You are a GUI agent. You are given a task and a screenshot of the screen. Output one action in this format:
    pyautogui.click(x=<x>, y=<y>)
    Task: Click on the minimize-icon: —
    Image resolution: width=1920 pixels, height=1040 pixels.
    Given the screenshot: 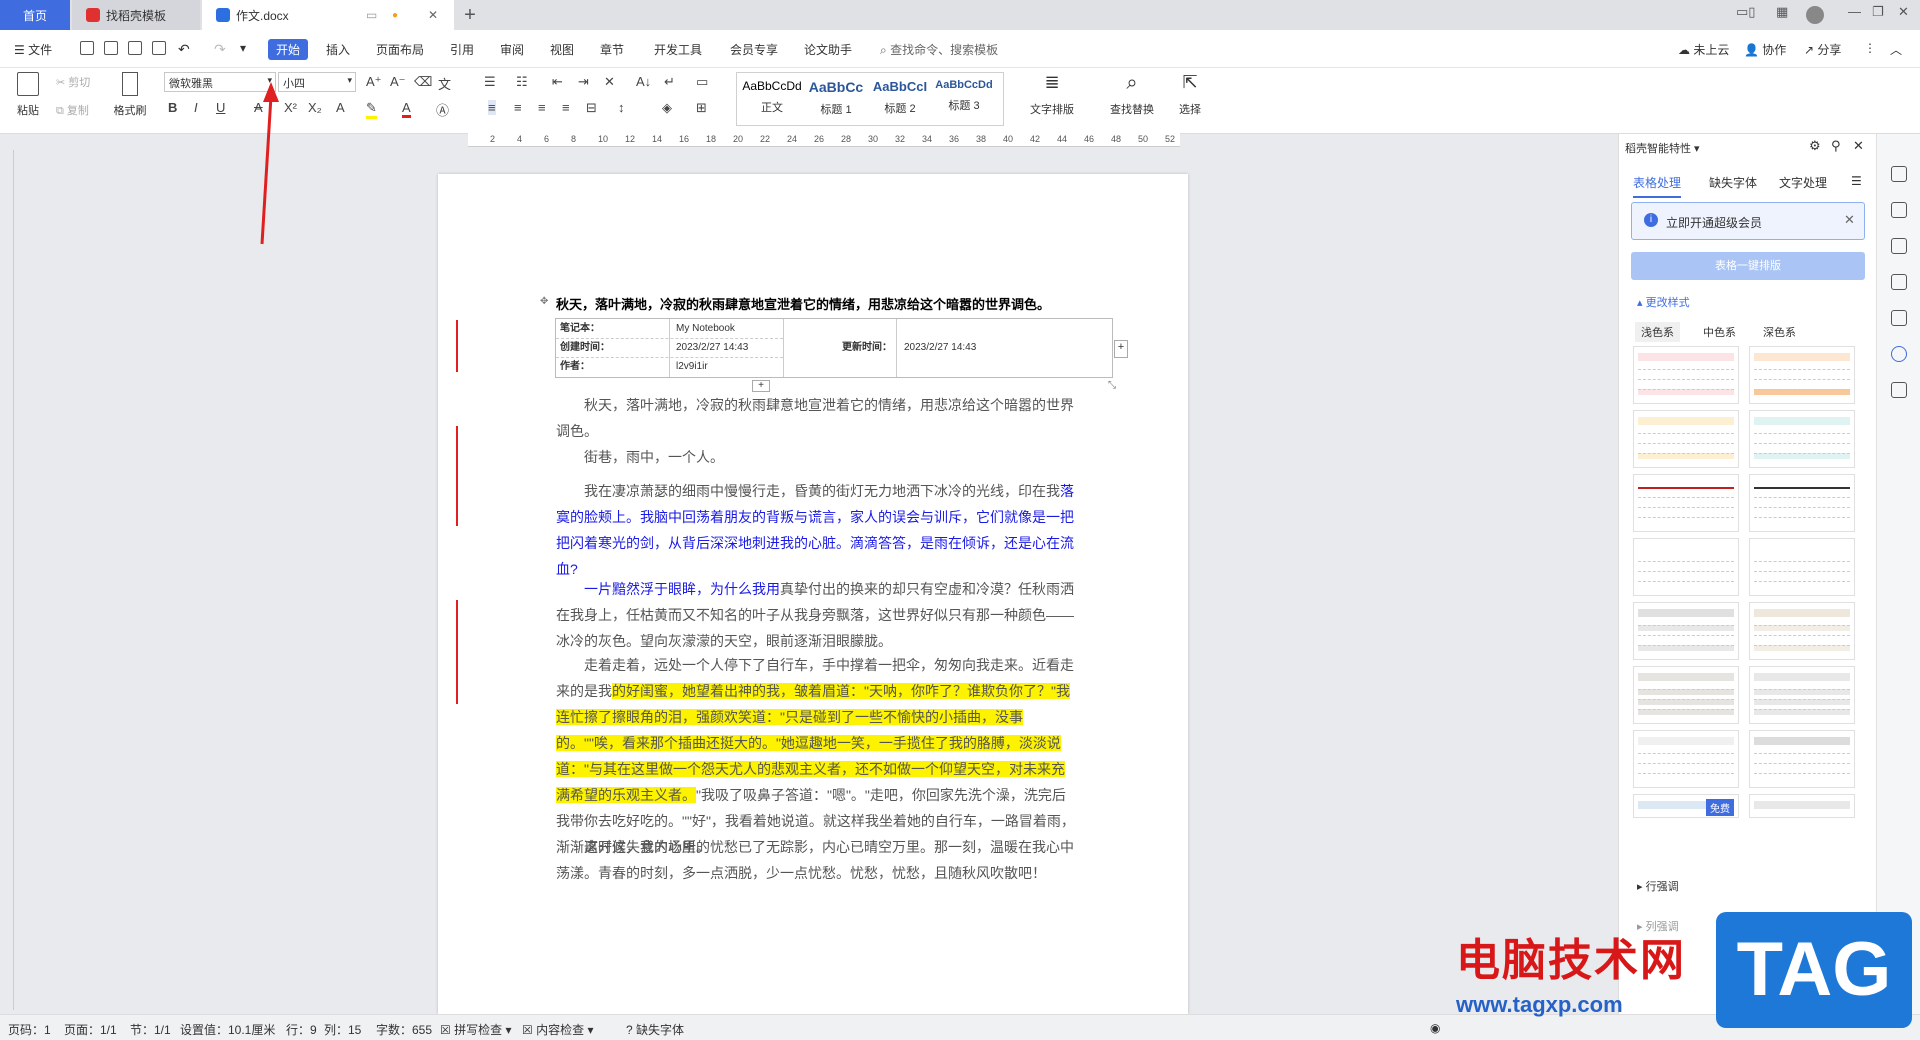 What is the action you would take?
    pyautogui.click(x=1854, y=11)
    